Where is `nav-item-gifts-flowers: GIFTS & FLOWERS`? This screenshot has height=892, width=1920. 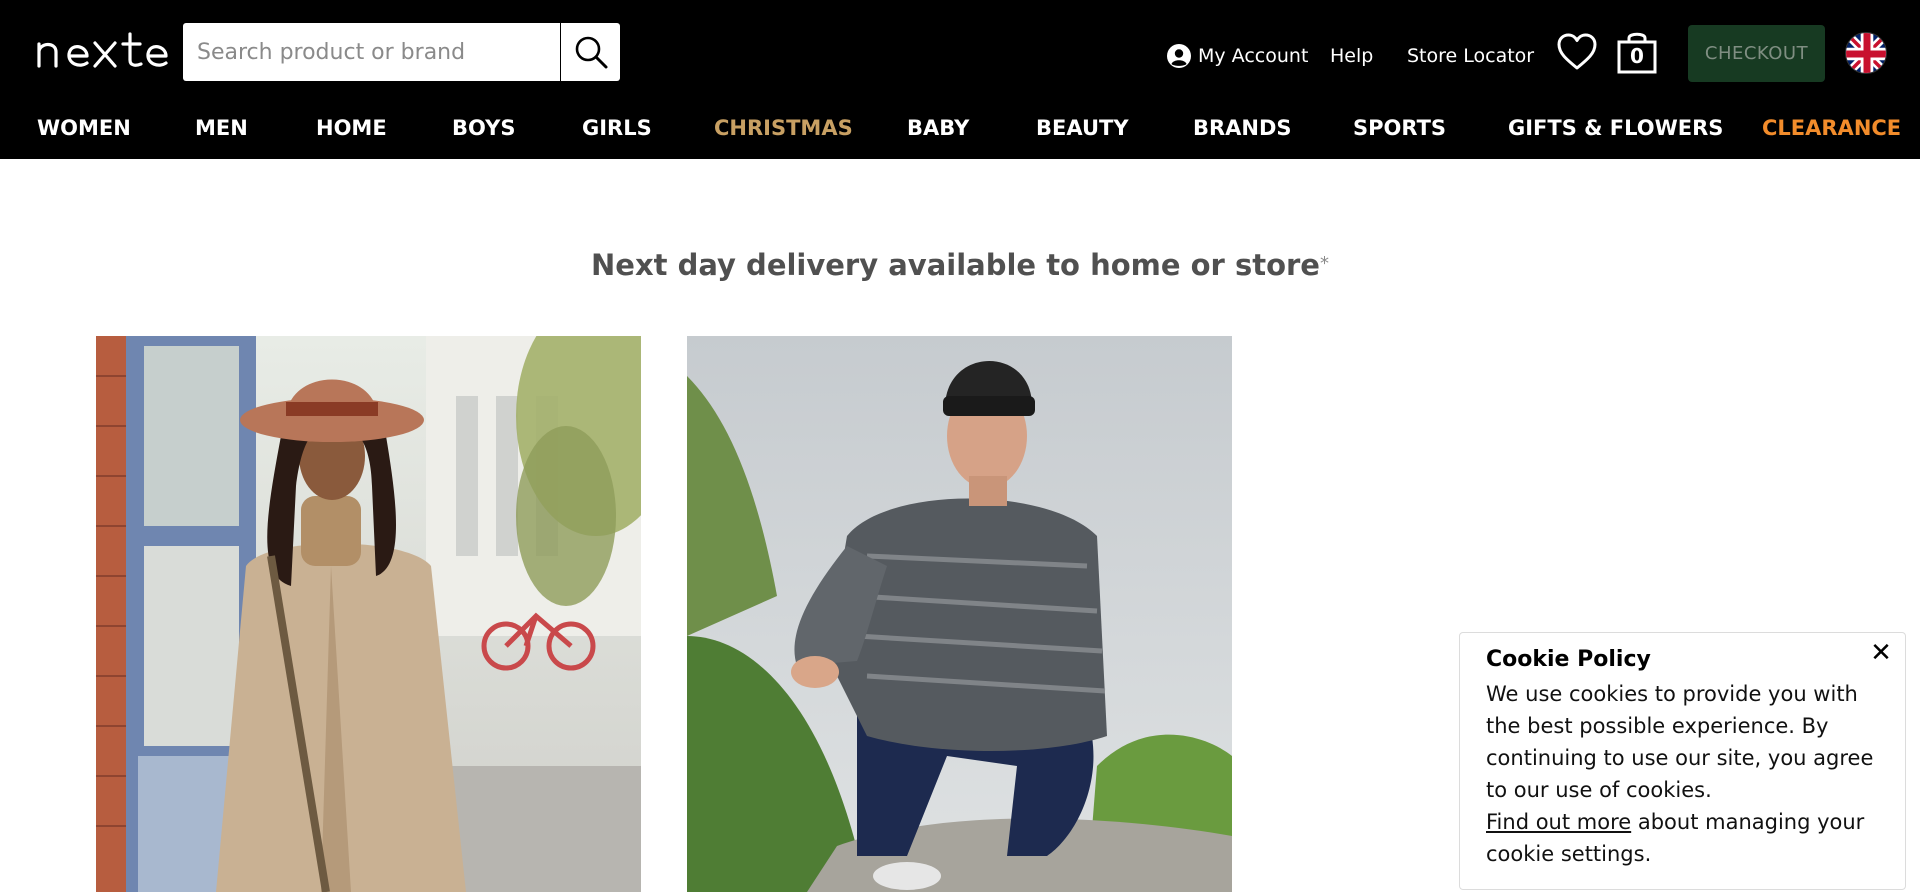 nav-item-gifts-flowers: GIFTS & FLOWERS is located at coordinates (1615, 128).